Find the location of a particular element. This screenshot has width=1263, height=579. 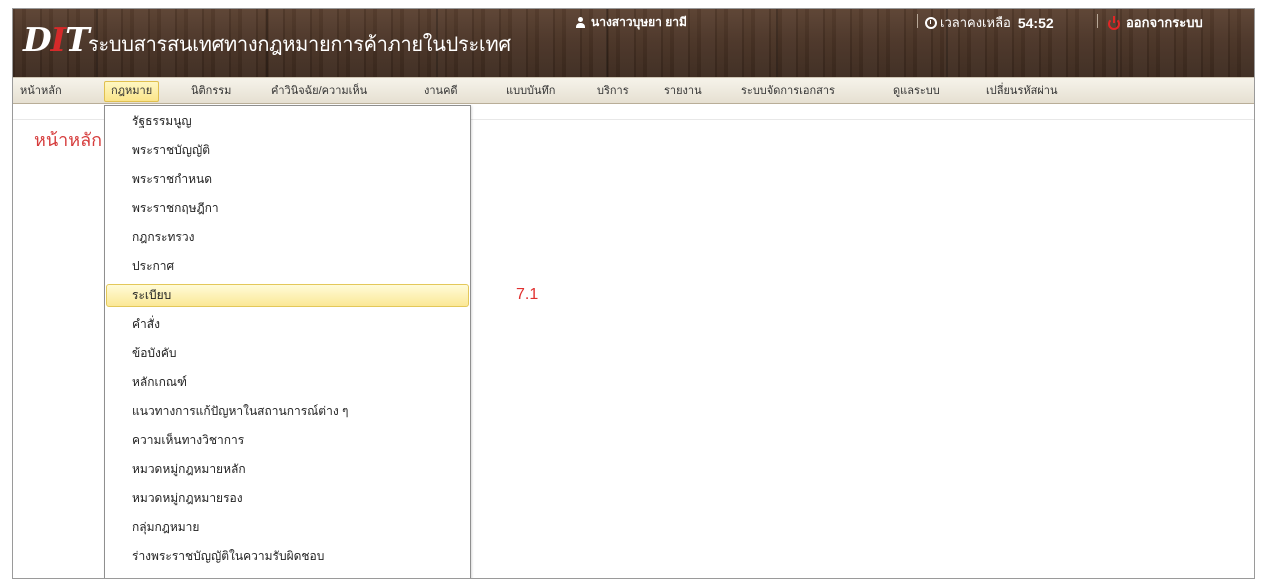

dit-logo: DIT is located at coordinates (56, 39).